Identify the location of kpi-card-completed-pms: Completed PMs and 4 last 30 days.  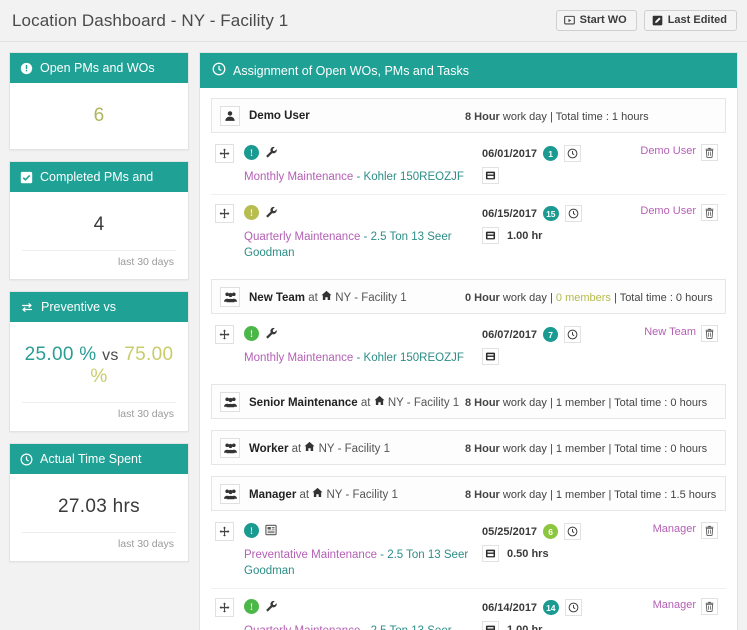
(99, 220).